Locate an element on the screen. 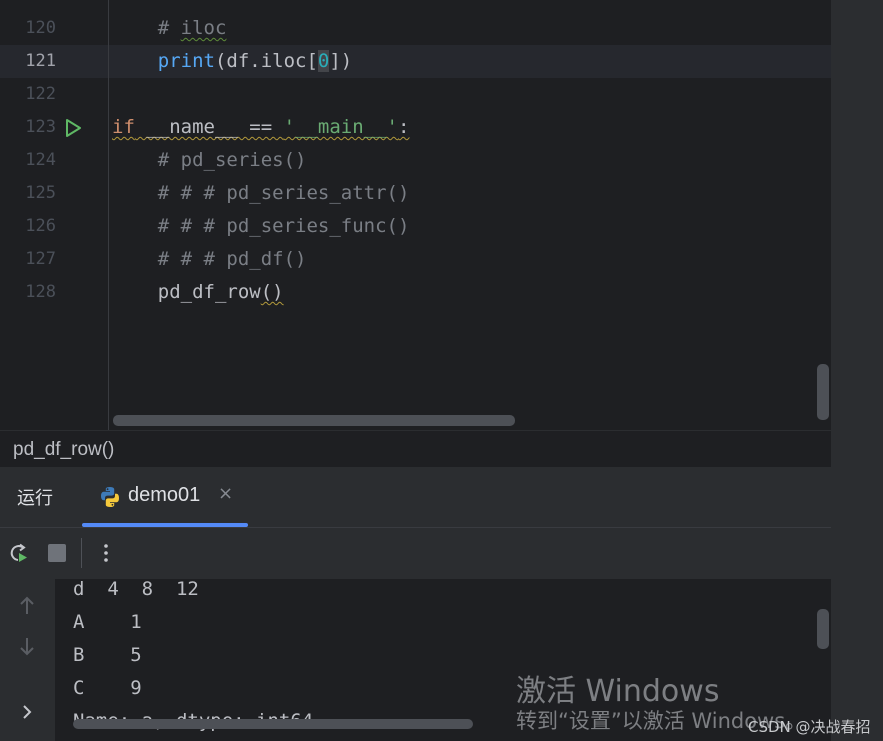 Image resolution: width=883 pixels, height=741 pixels. code-token: __name__ == is located at coordinates (209, 127).